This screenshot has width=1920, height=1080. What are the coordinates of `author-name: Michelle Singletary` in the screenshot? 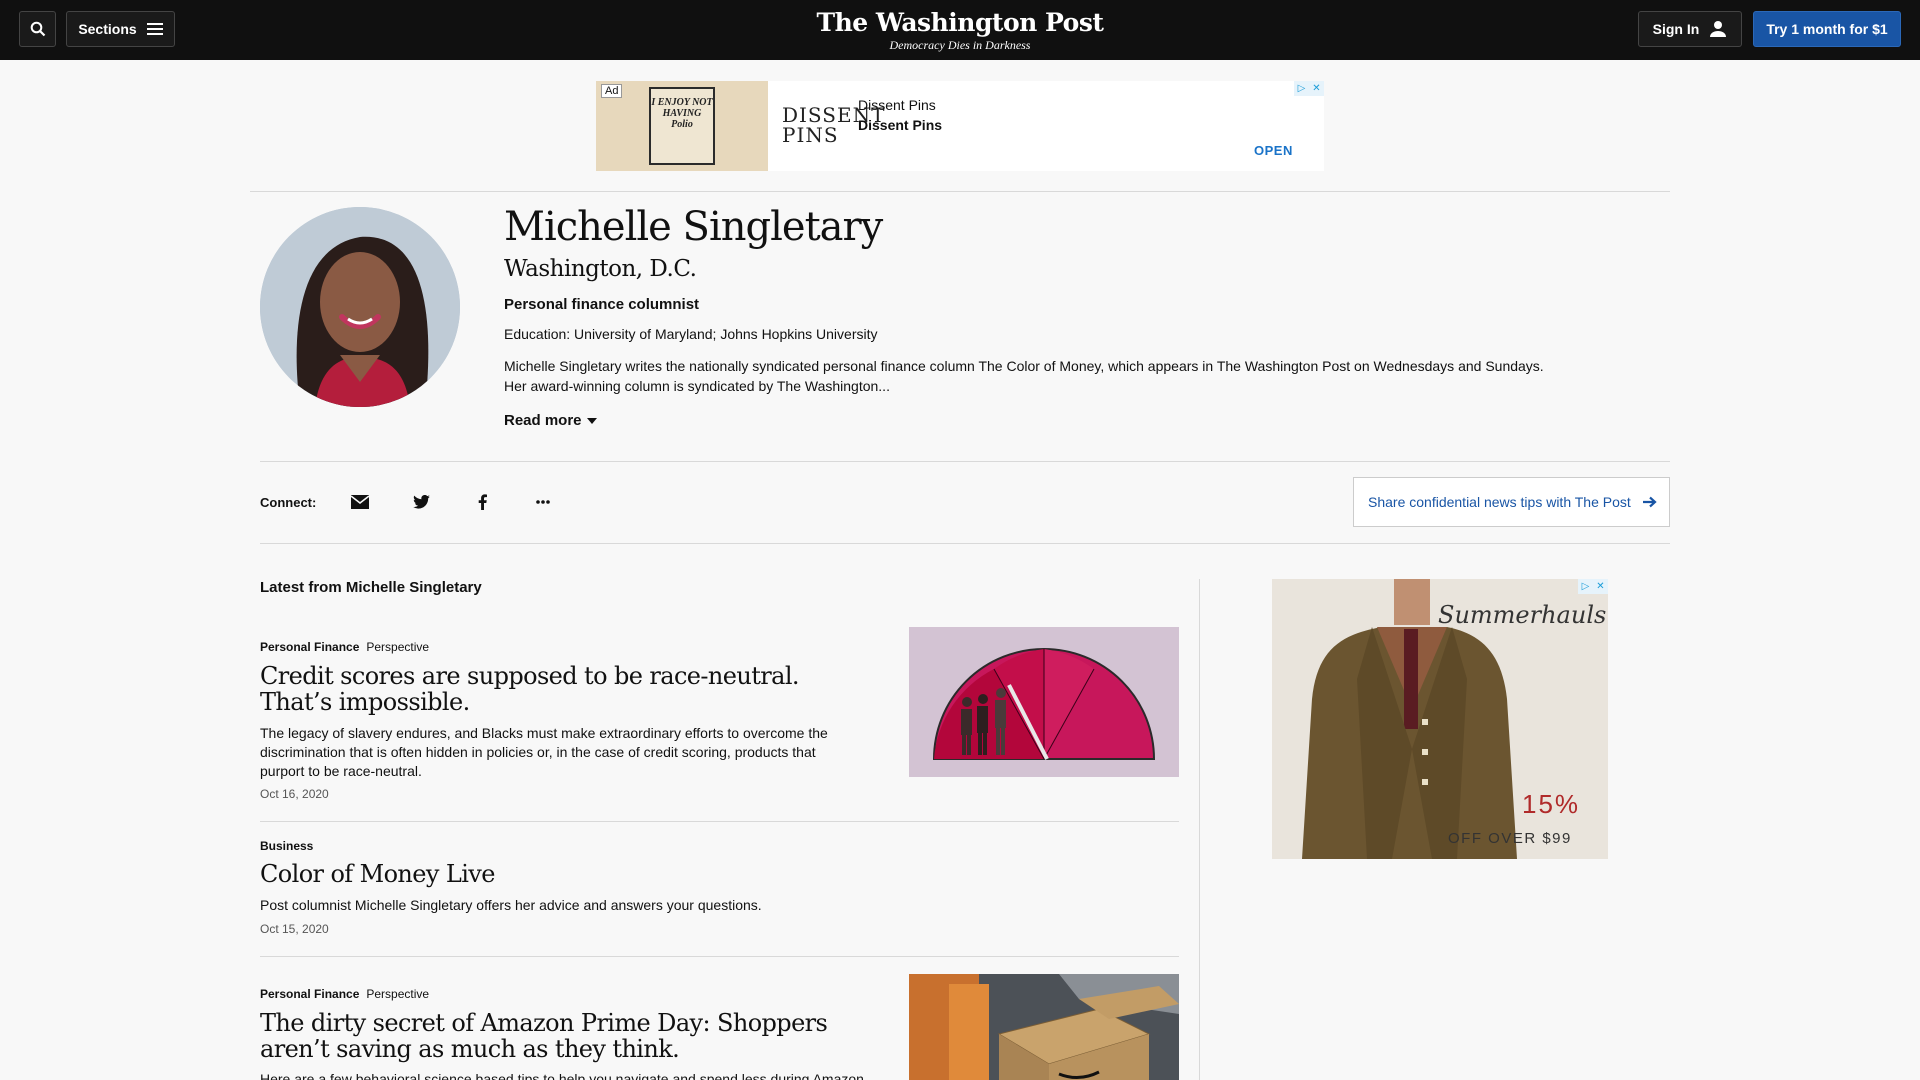 It's located at (693, 227).